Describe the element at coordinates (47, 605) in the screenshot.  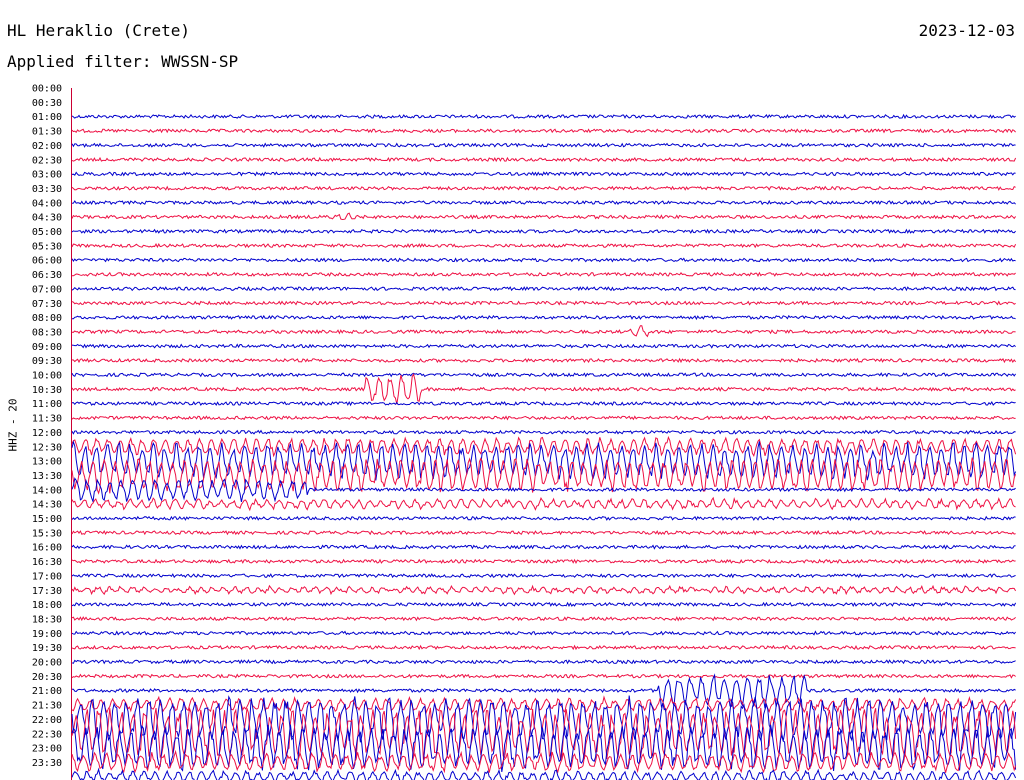
I see `time-tick-label: 18:00` at that location.